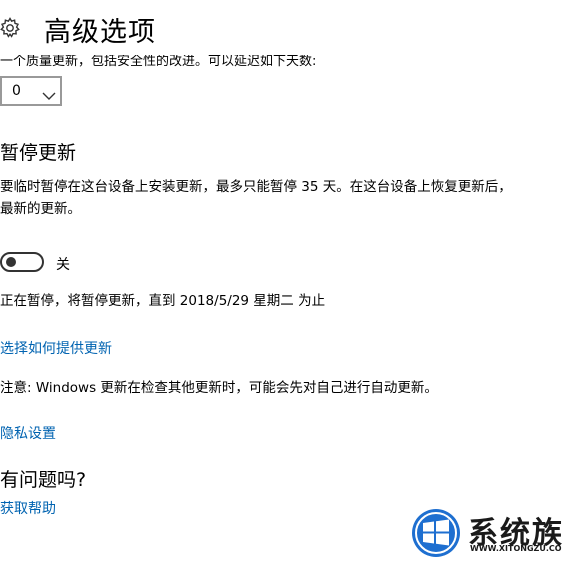  I want to click on watermark: 系统族 WWW.XITONGZU.COM, so click(486, 533).